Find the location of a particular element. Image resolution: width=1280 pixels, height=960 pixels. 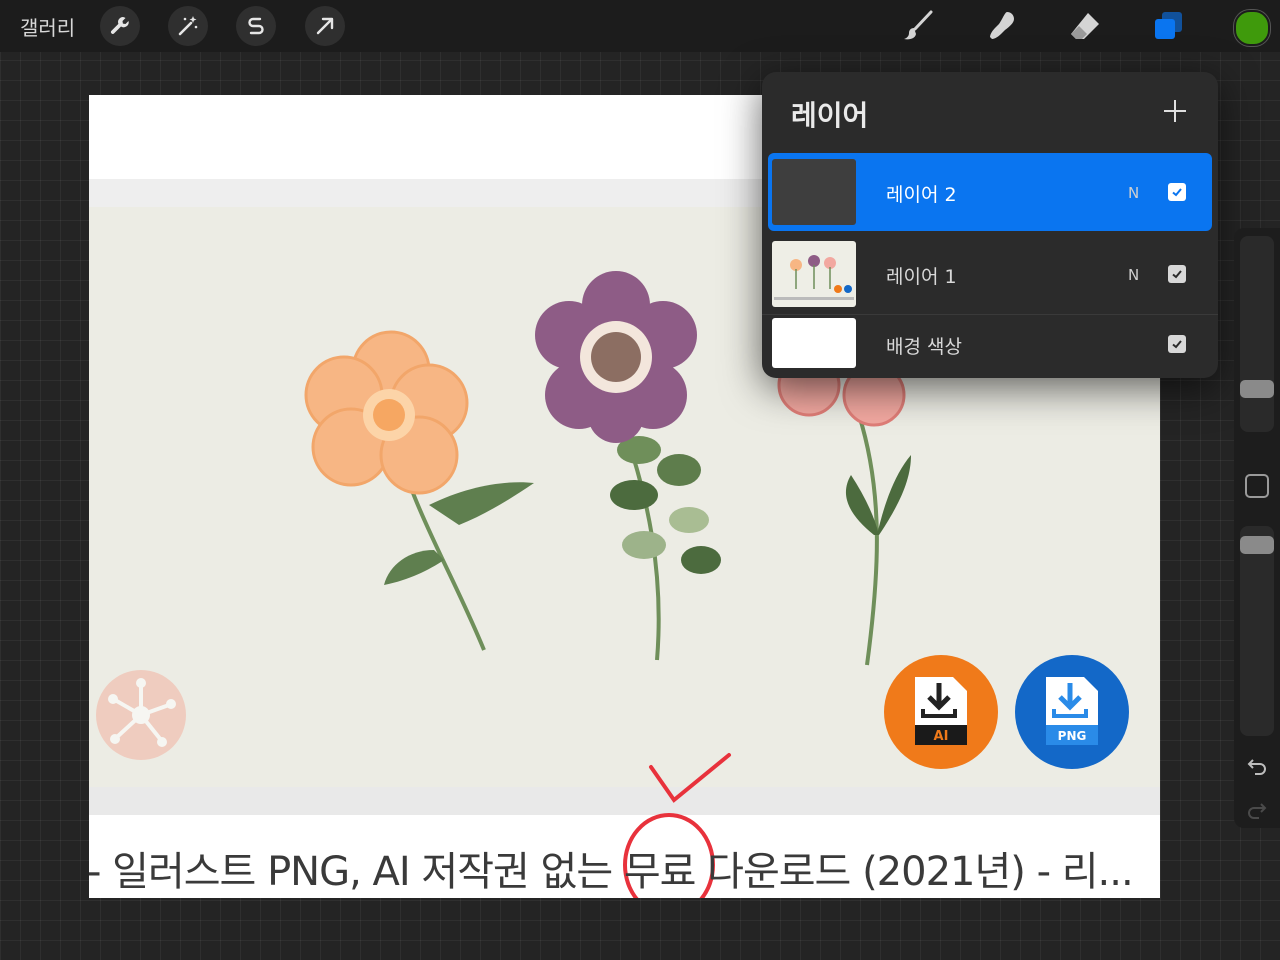

brush-size-slider is located at coordinates (1257, 334).